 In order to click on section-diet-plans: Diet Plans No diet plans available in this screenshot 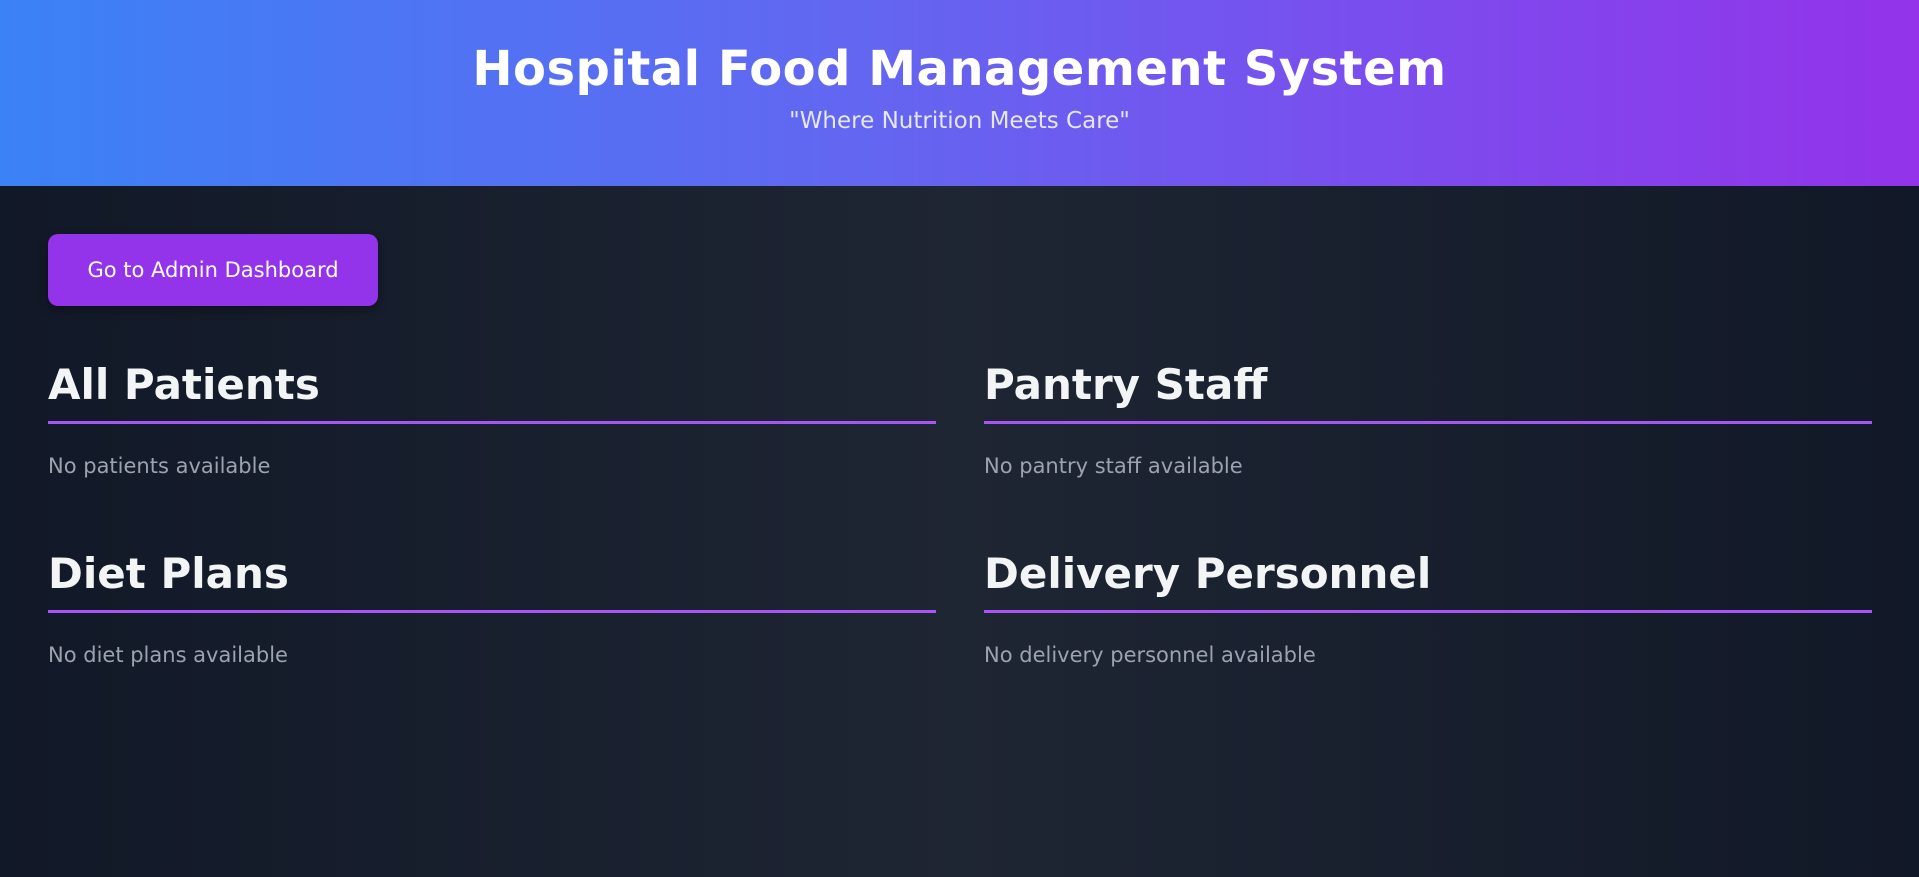, I will do `click(492, 644)`.